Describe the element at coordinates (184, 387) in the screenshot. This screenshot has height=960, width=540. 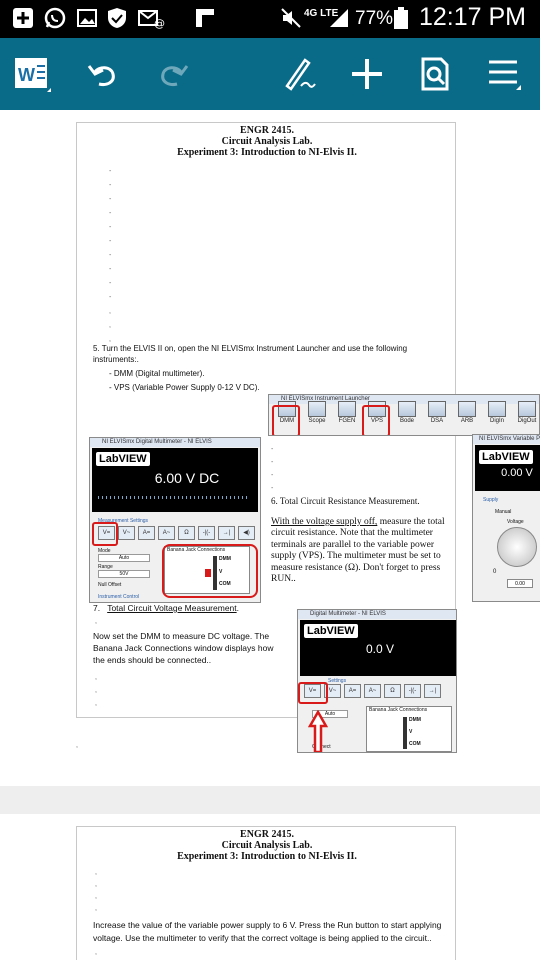
I see `step5-item-vps: - VPS (Variable Power Supply 0-12 V DC).` at that location.